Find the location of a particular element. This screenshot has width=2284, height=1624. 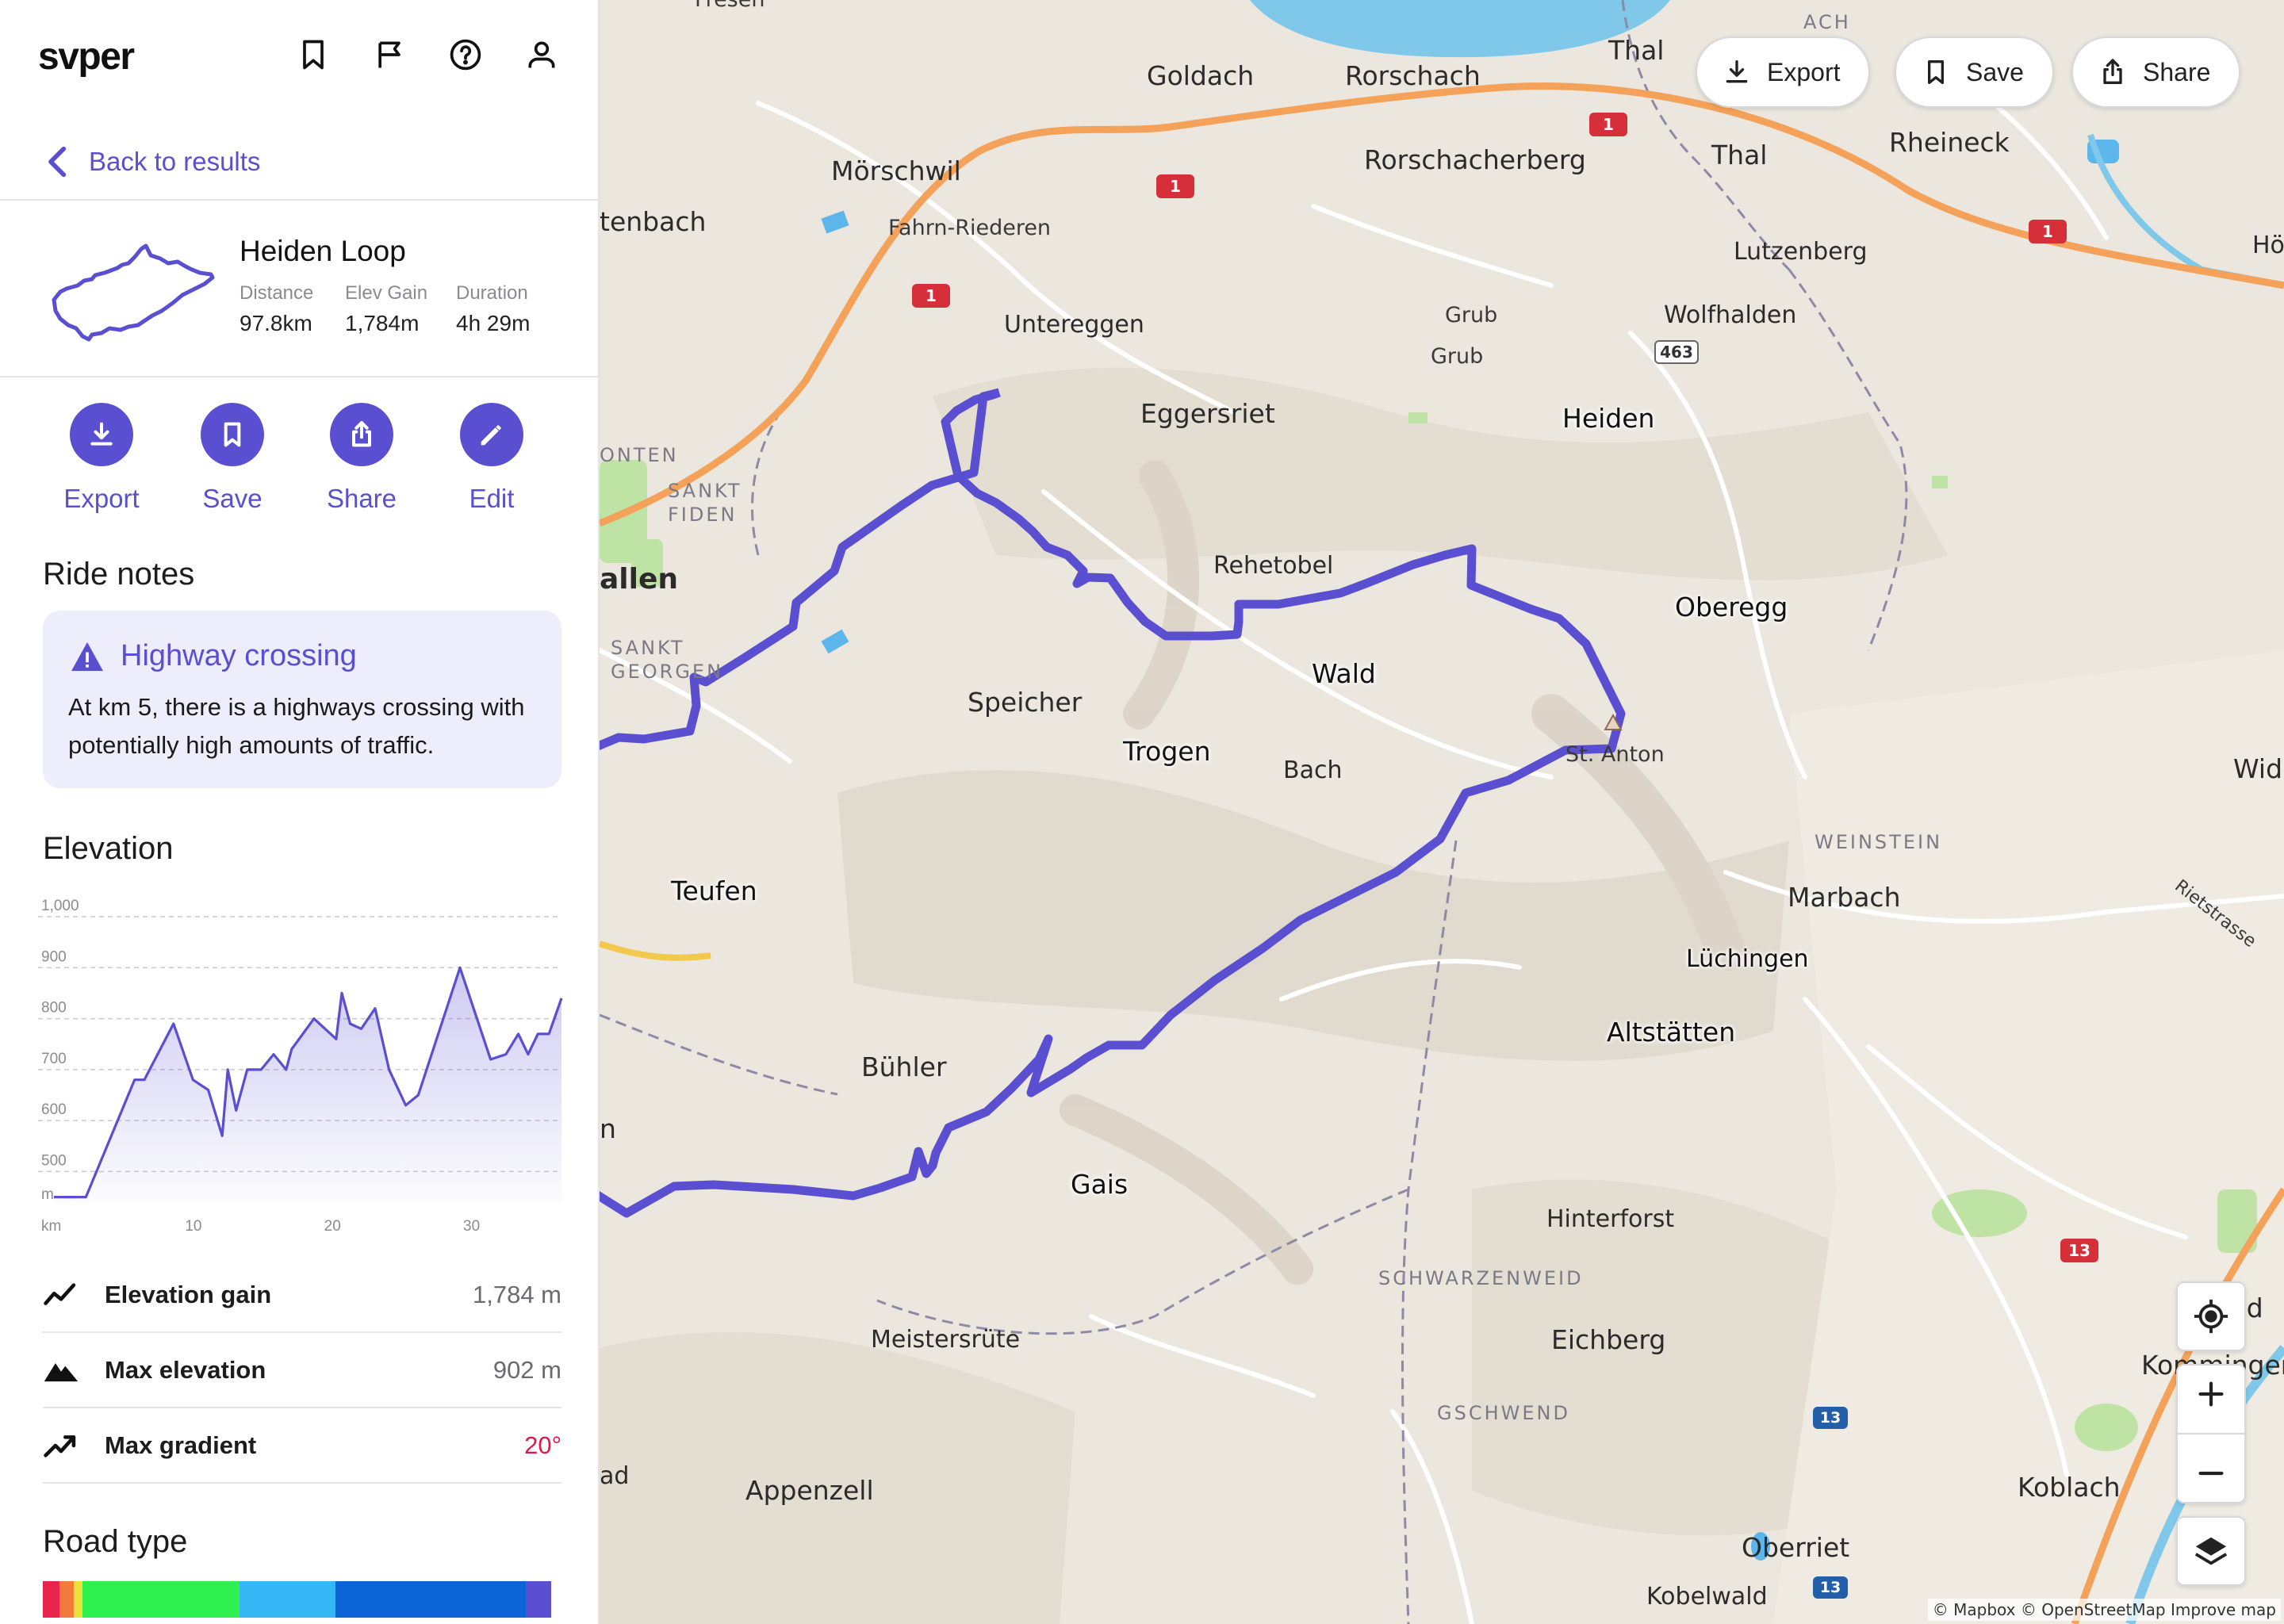

y-tick-label: 1,000 is located at coordinates (60, 906).